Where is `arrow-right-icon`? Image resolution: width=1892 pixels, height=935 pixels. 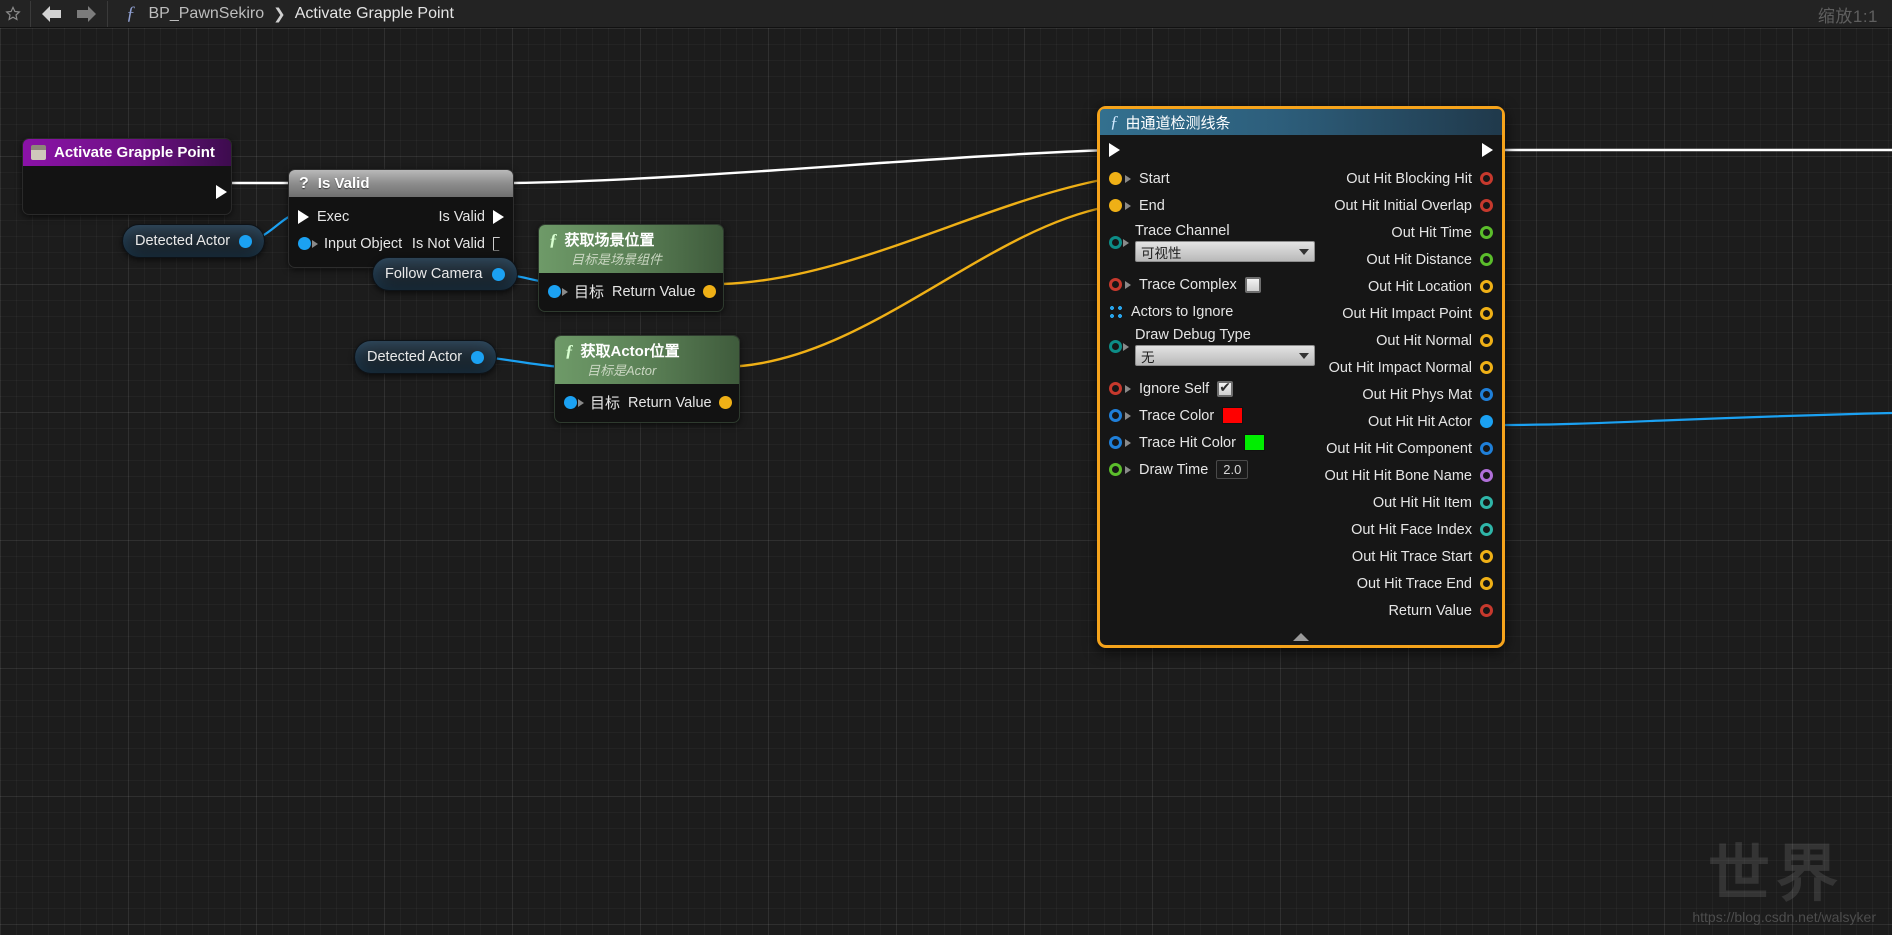 arrow-right-icon is located at coordinates (86, 14).